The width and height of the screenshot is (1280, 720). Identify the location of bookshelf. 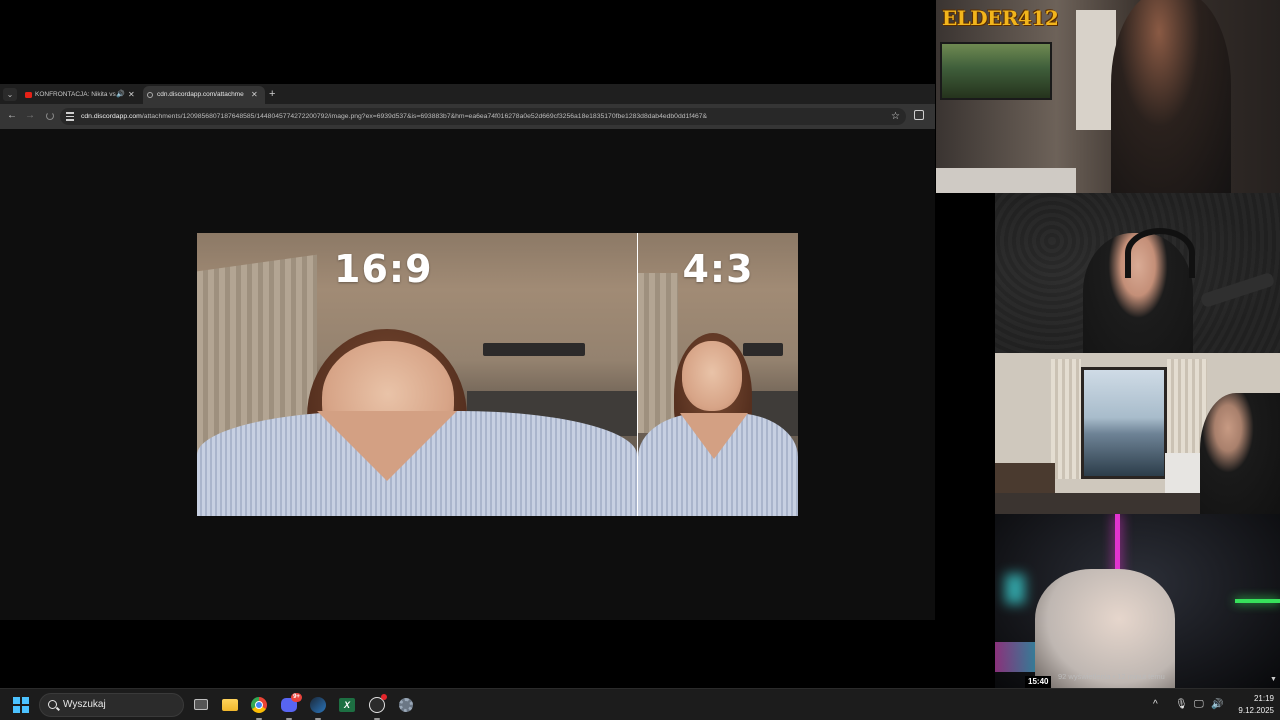
(1096, 70).